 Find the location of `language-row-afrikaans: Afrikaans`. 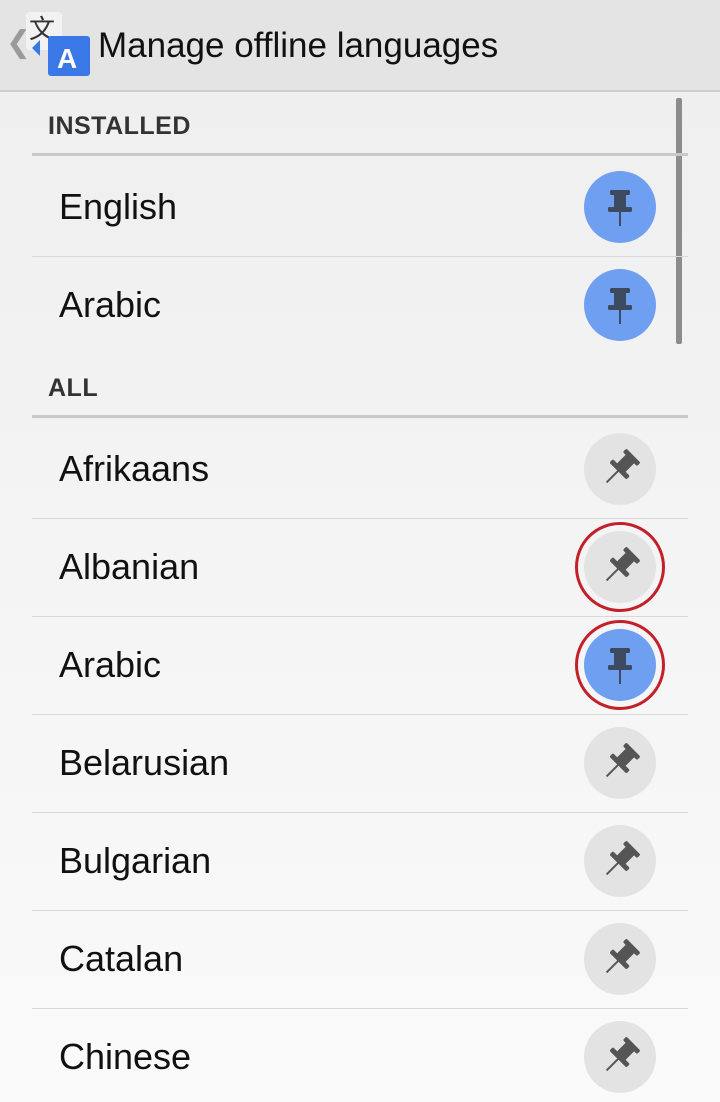

language-row-afrikaans: Afrikaans is located at coordinates (360, 470).